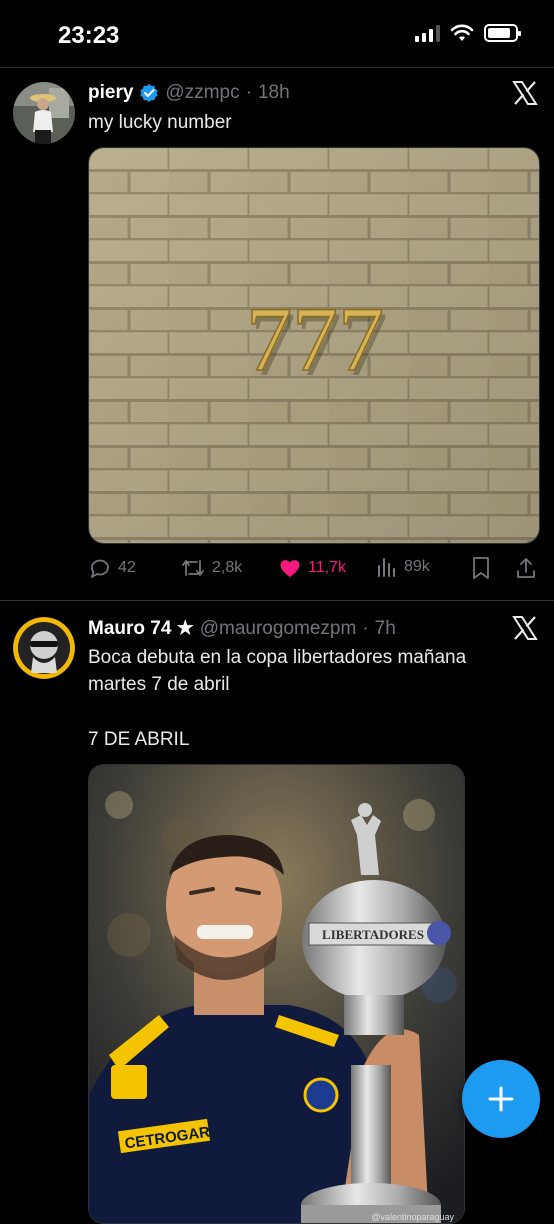 This screenshot has height=1224, width=554. I want to click on repost-icon, so click(193, 568).